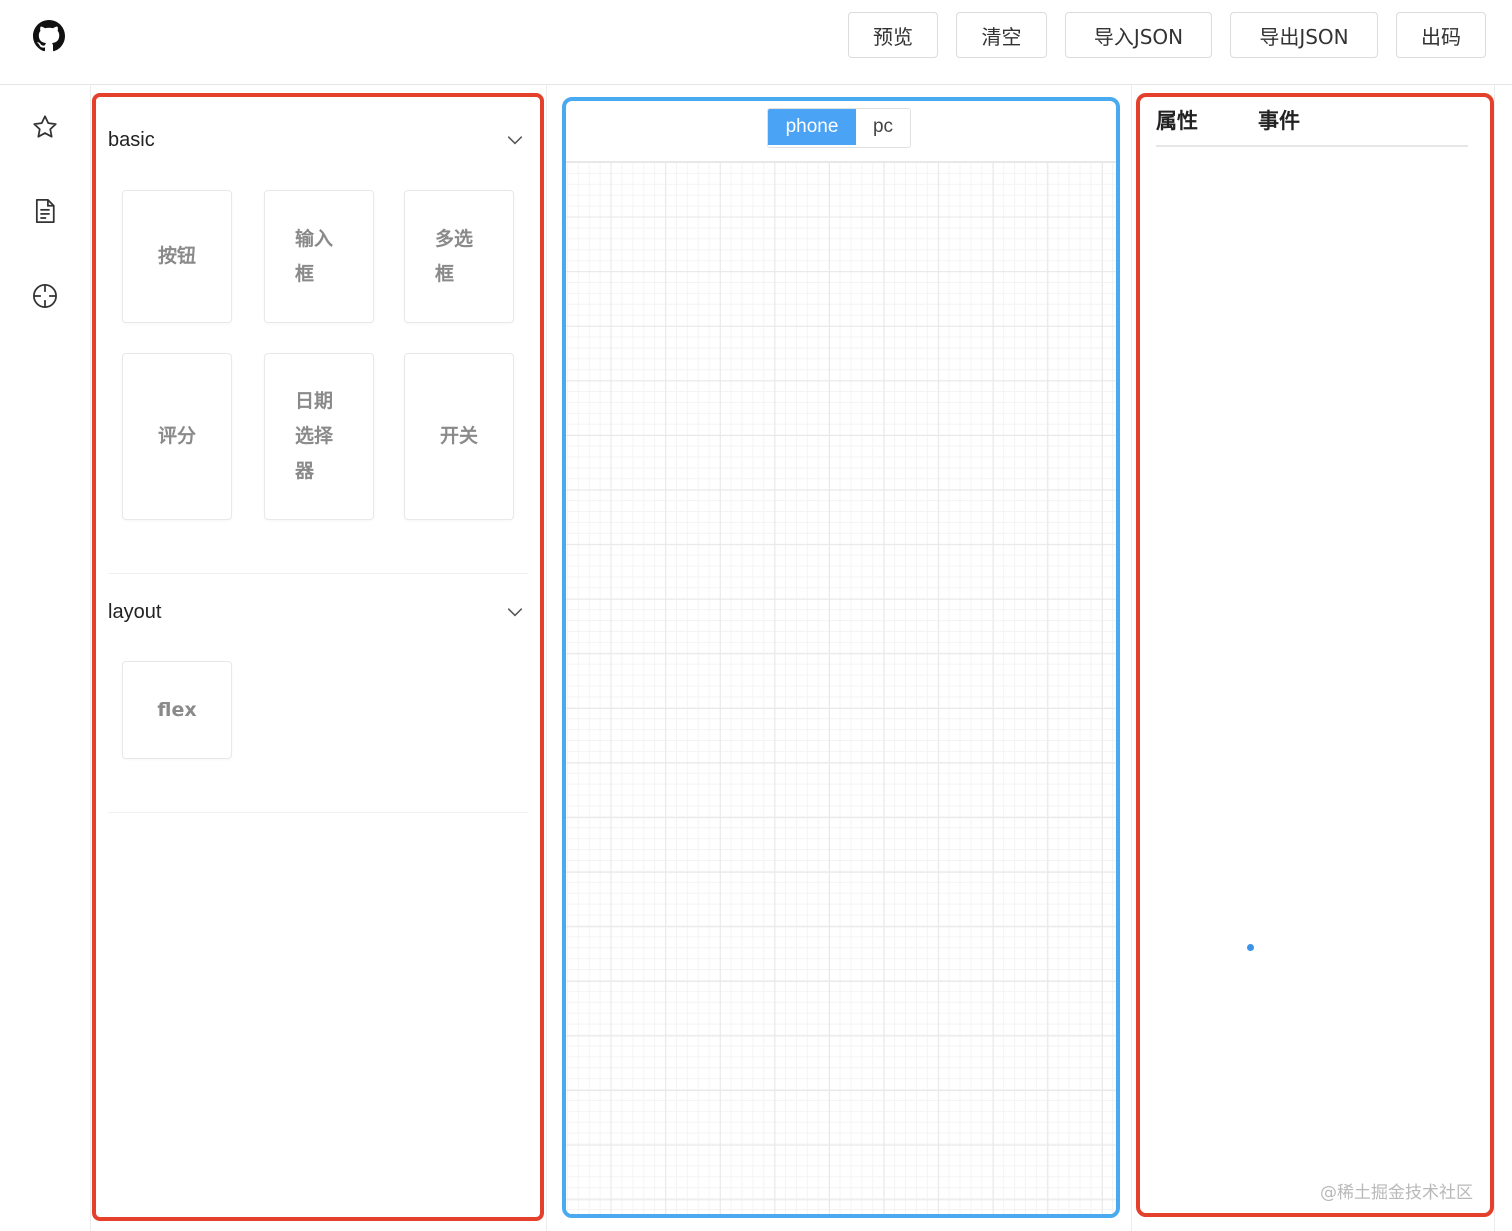 The width and height of the screenshot is (1512, 1231). I want to click on watermark: @稀土掘金技术社区, so click(1396, 1193).